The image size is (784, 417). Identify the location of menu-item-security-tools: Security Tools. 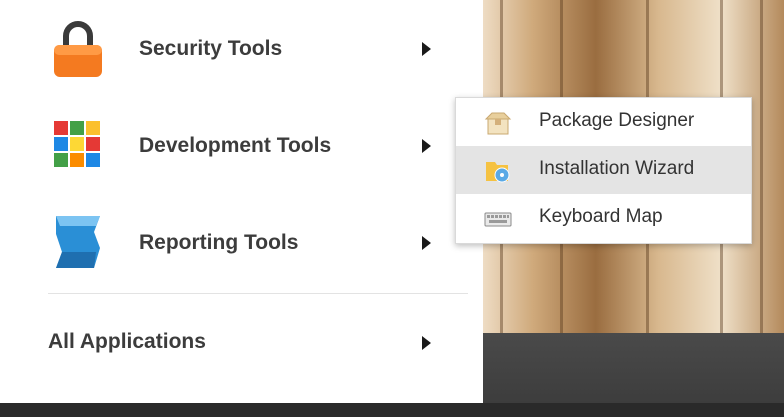
(241, 48).